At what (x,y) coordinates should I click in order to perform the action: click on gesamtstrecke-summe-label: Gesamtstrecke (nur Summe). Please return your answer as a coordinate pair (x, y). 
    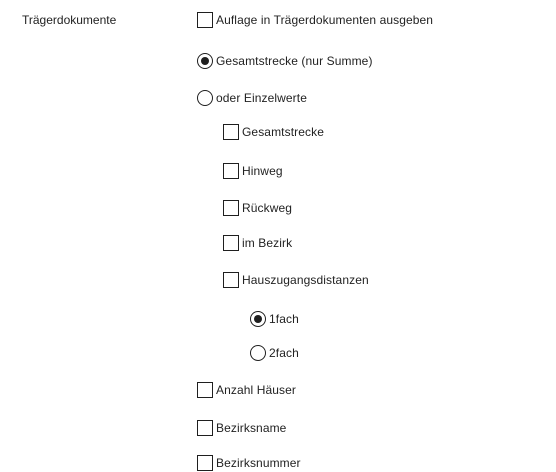
    Looking at the image, I should click on (294, 61).